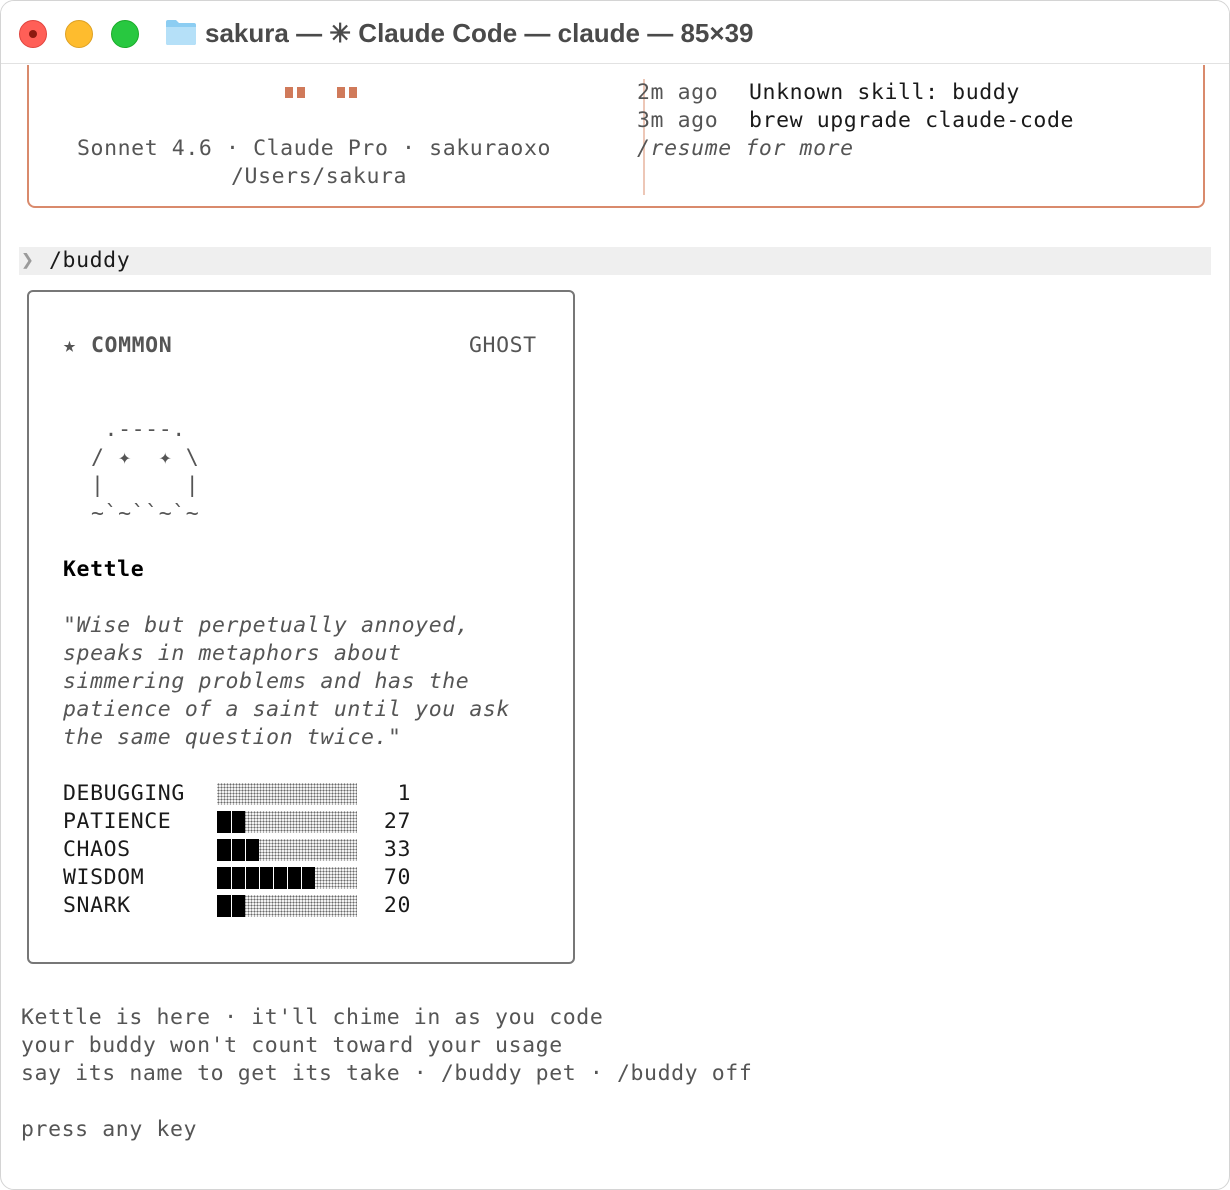 The height and width of the screenshot is (1190, 1230). I want to click on model-info: Sonnet 4.6 · Claude Pro · sakuraoxo, so click(314, 148).